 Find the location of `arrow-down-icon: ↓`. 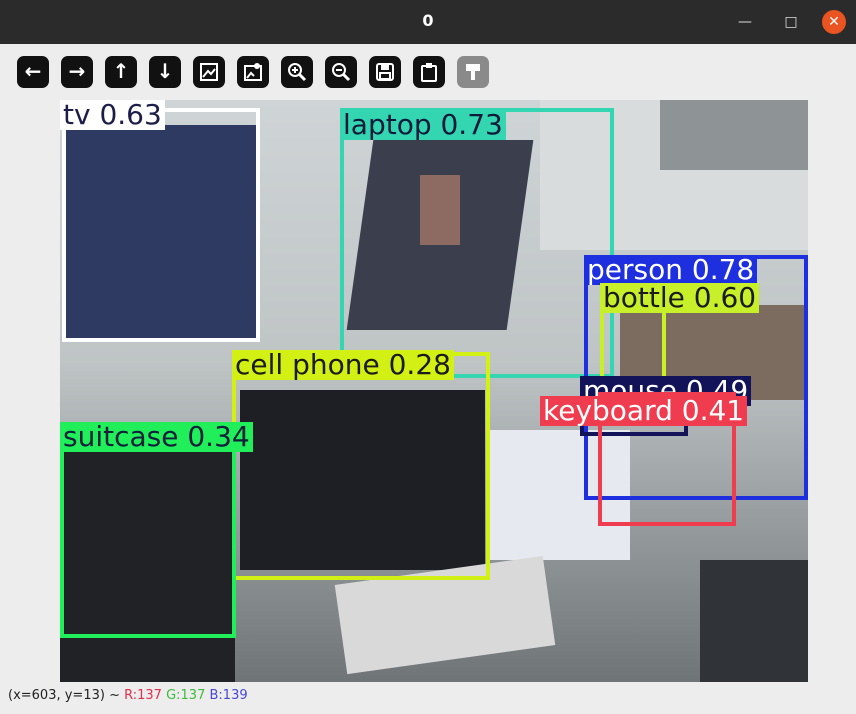

arrow-down-icon: ↓ is located at coordinates (165, 71).